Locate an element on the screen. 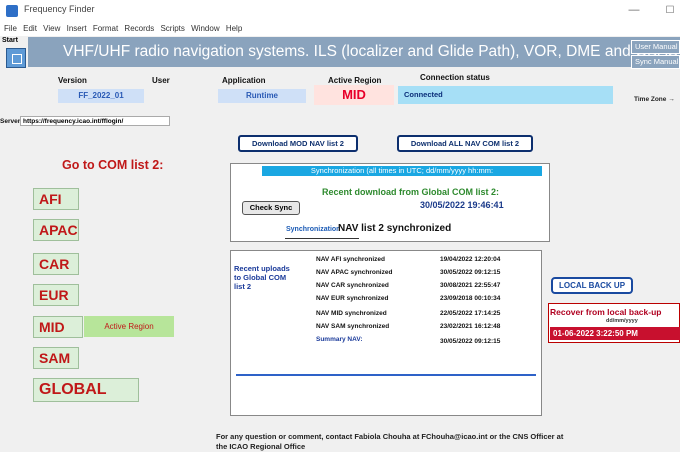 The width and height of the screenshot is (680, 452). region-button-apac: APAC is located at coordinates (56, 230).